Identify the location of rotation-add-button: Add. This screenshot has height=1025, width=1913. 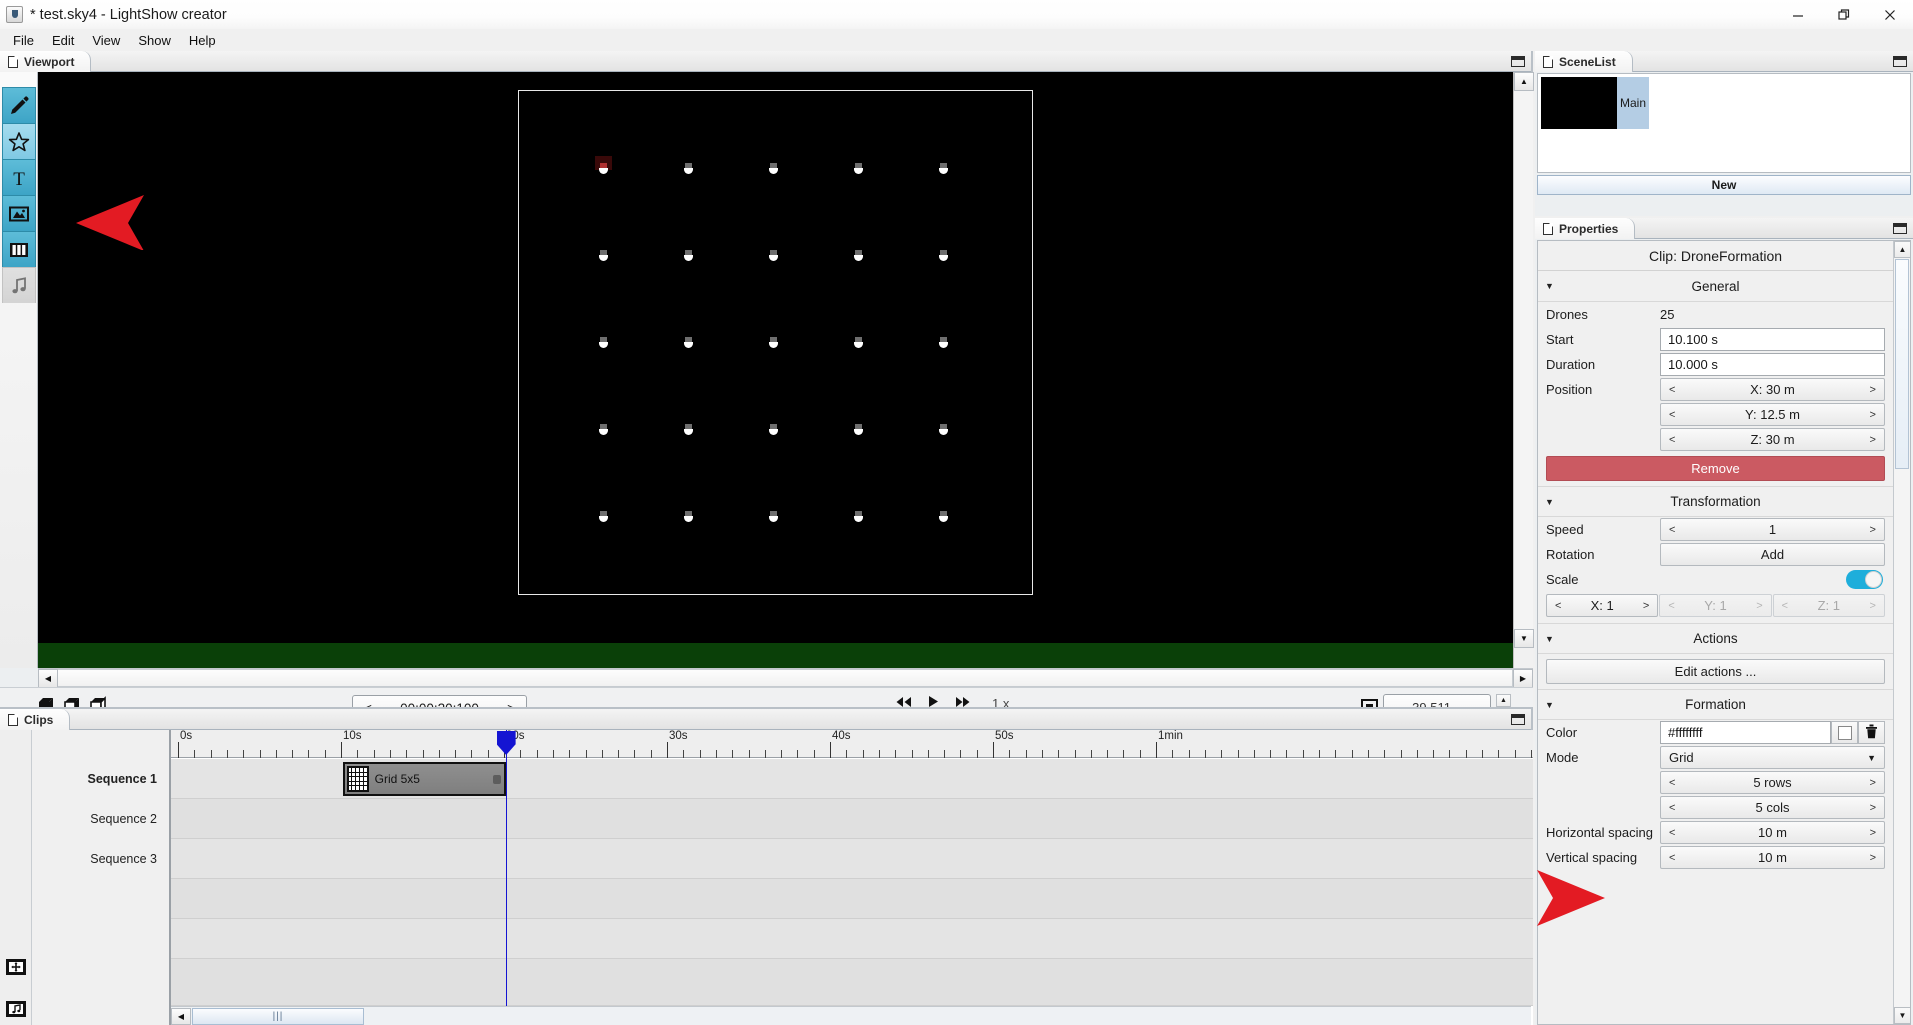
(1772, 554).